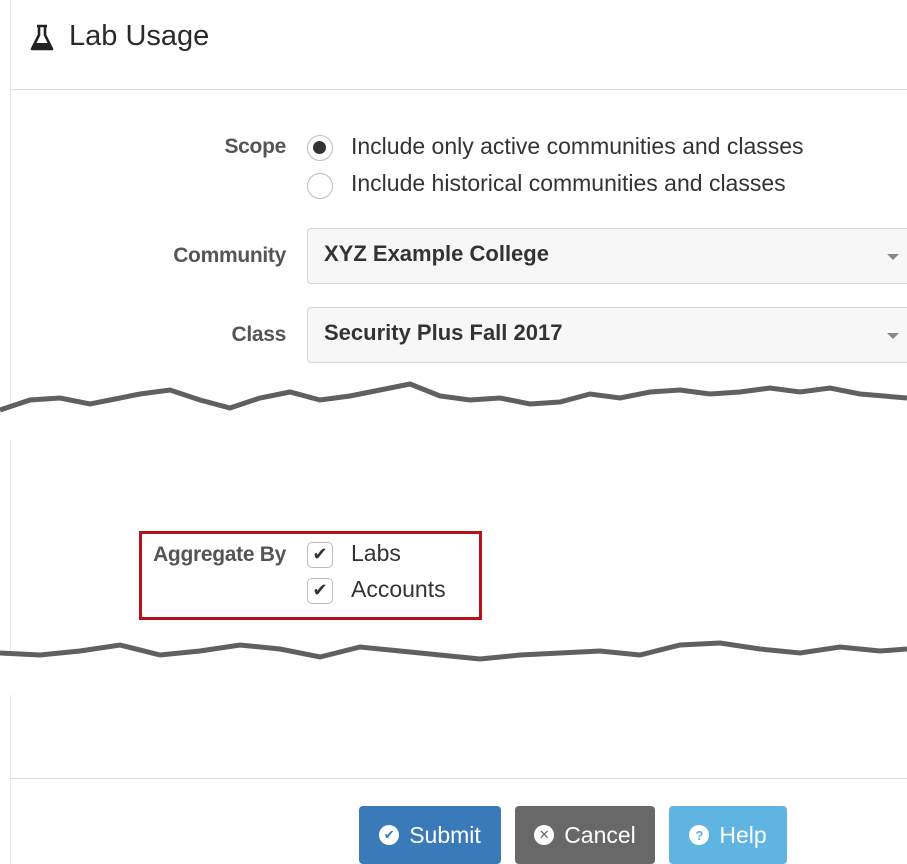  Describe the element at coordinates (459, 778) in the screenshot. I see `footer-divider` at that location.